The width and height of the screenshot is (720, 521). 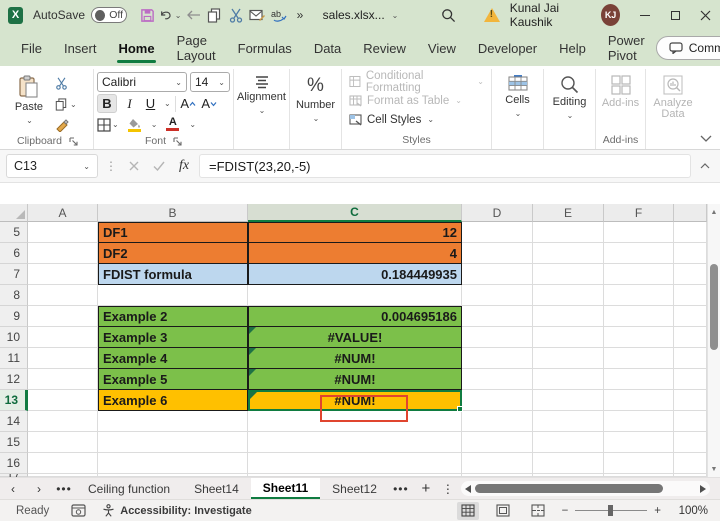 What do you see at coordinates (467, 510) in the screenshot?
I see `normal-view-button` at bounding box center [467, 510].